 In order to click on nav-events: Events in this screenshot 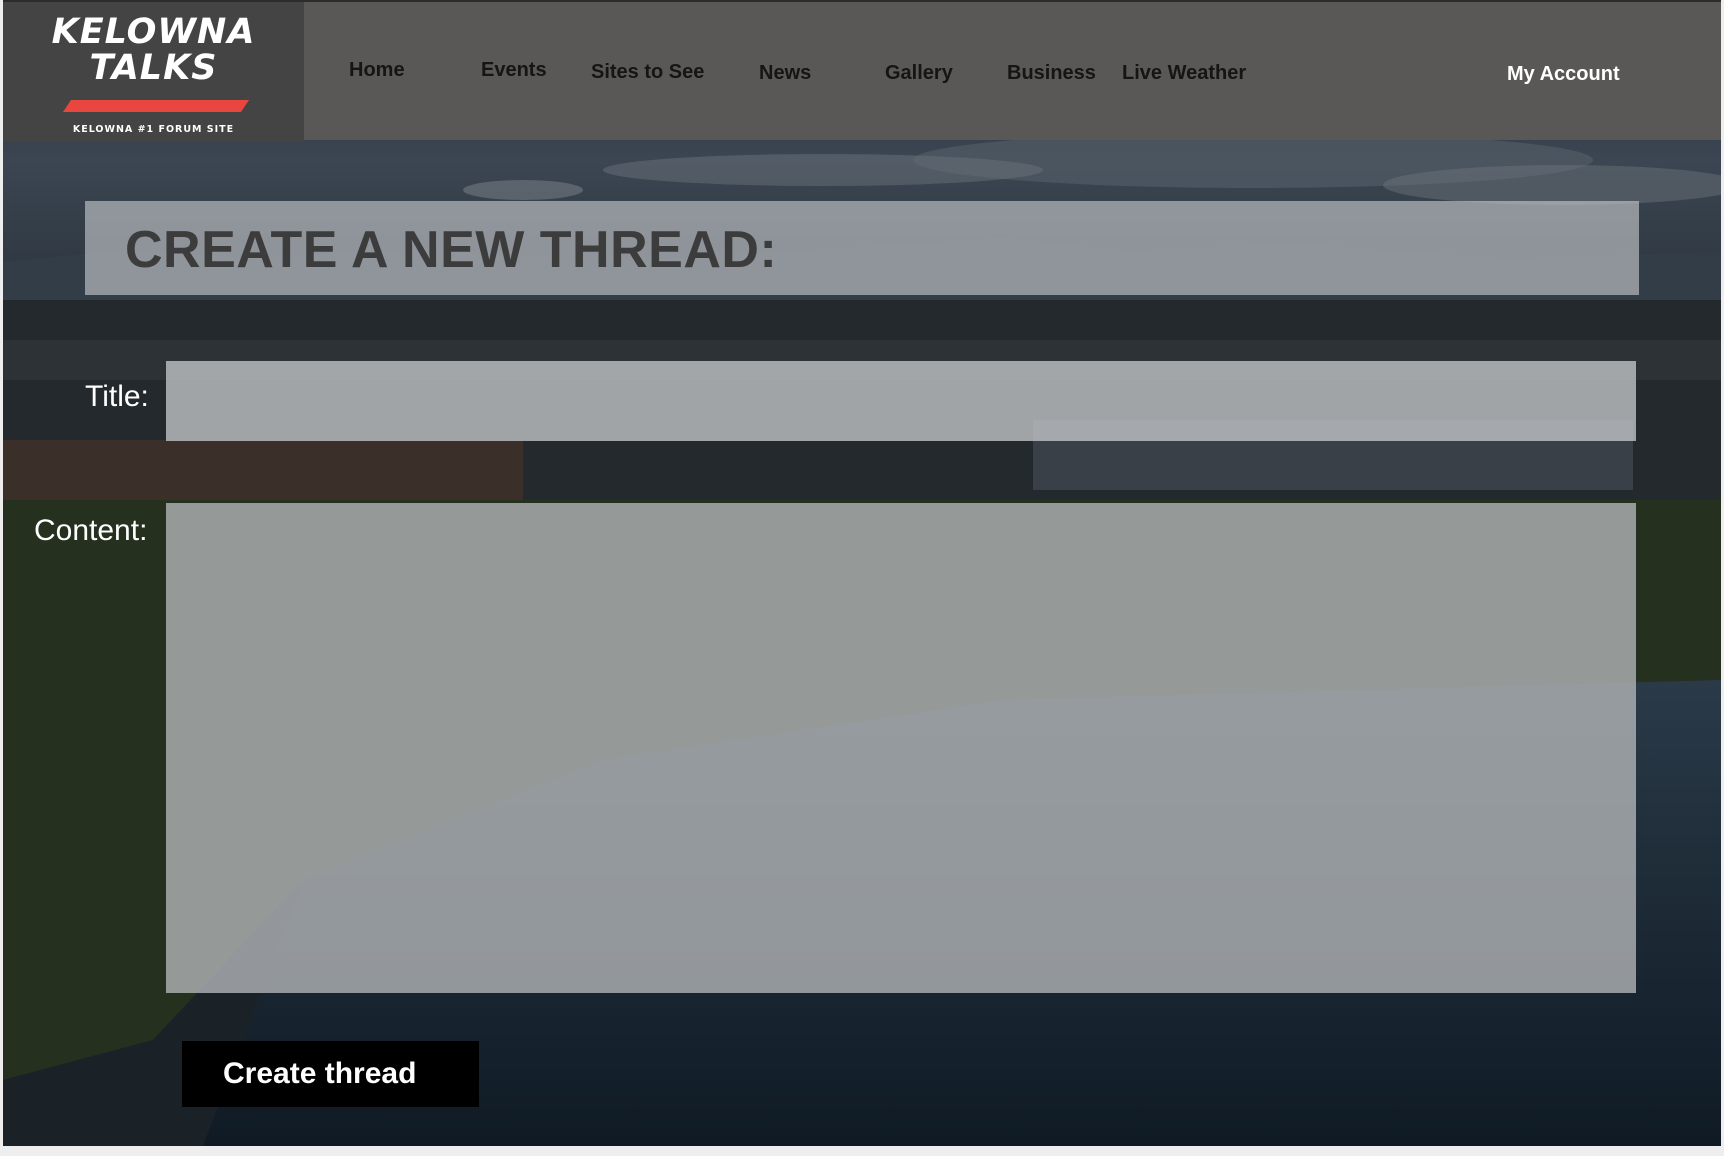, I will do `click(514, 70)`.